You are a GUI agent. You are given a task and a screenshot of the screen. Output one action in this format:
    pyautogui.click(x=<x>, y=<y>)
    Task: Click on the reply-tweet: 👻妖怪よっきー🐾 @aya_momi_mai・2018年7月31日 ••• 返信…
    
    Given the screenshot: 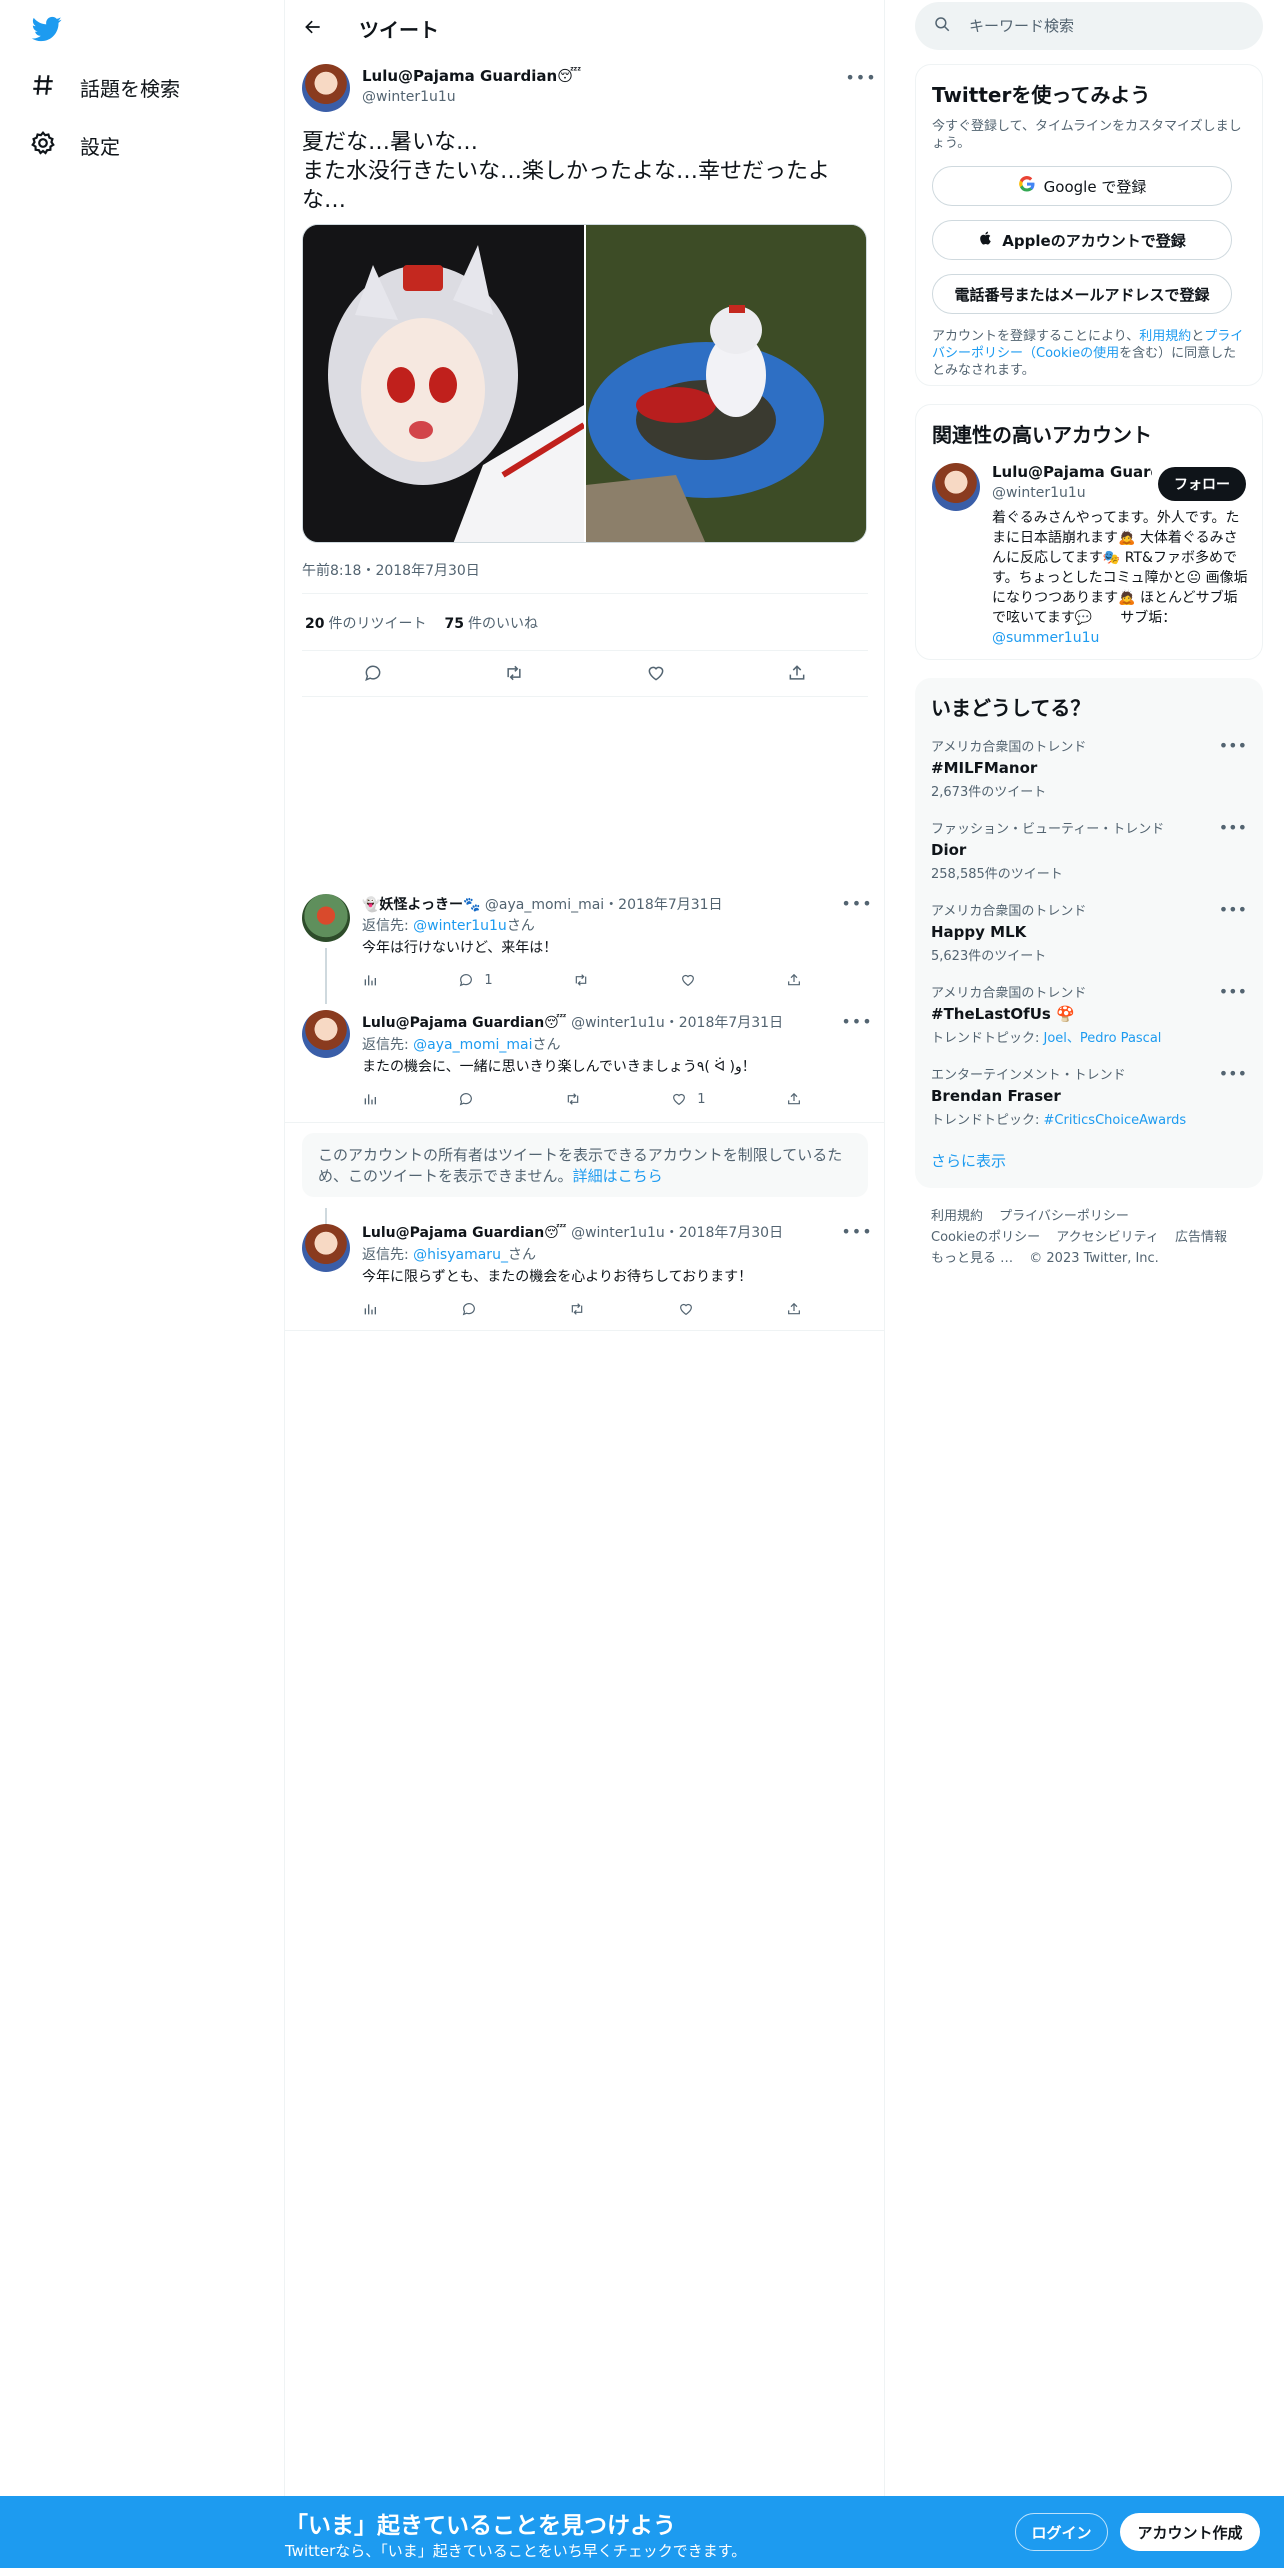 What is the action you would take?
    pyautogui.click(x=585, y=947)
    